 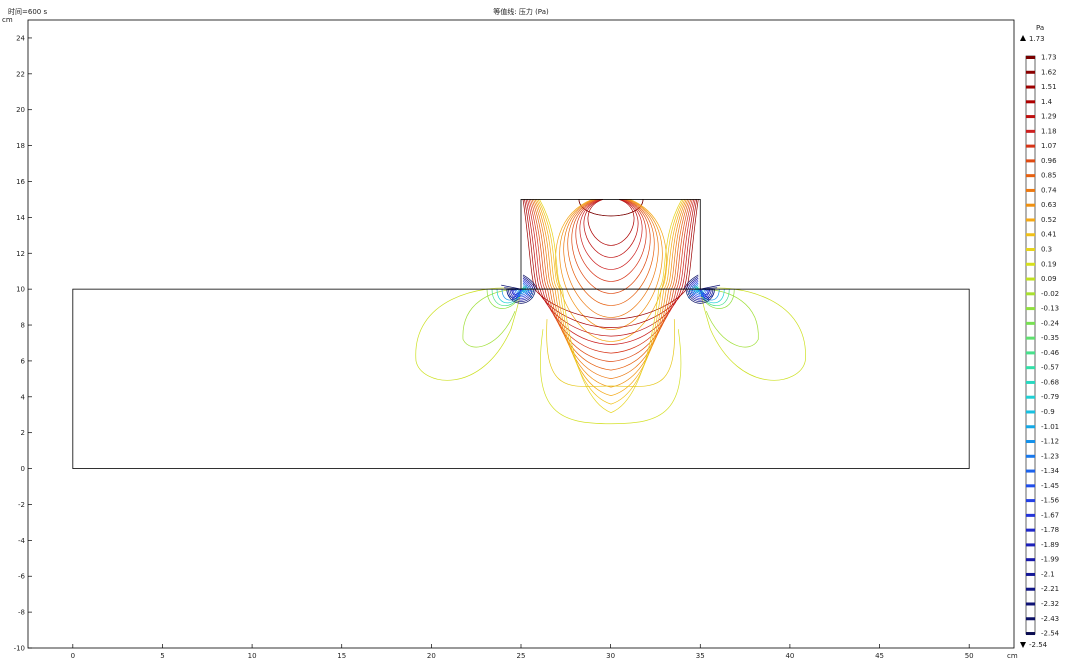 What do you see at coordinates (1050, 353) in the screenshot?
I see `colorbar-label: -0.46` at bounding box center [1050, 353].